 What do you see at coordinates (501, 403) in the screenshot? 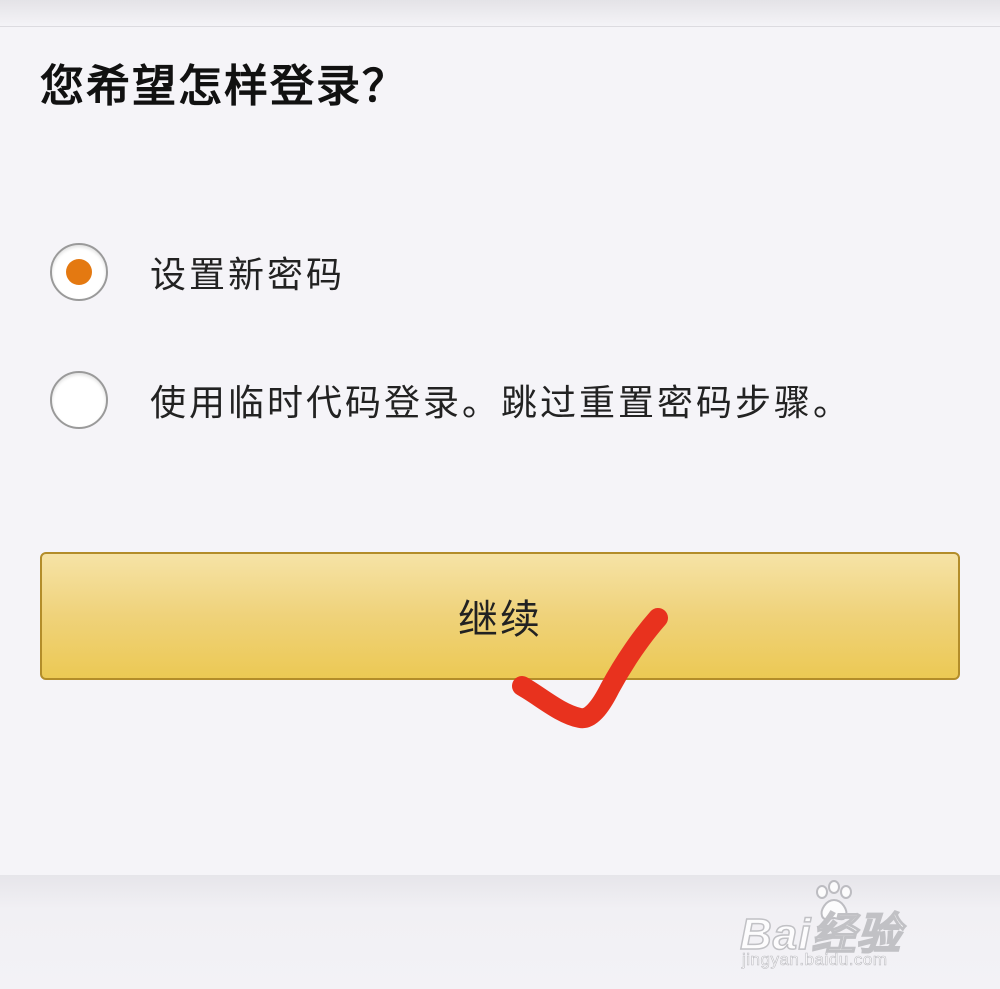
I see `option-label: 使用临时代码登录。跳过重置密码步骤。` at bounding box center [501, 403].